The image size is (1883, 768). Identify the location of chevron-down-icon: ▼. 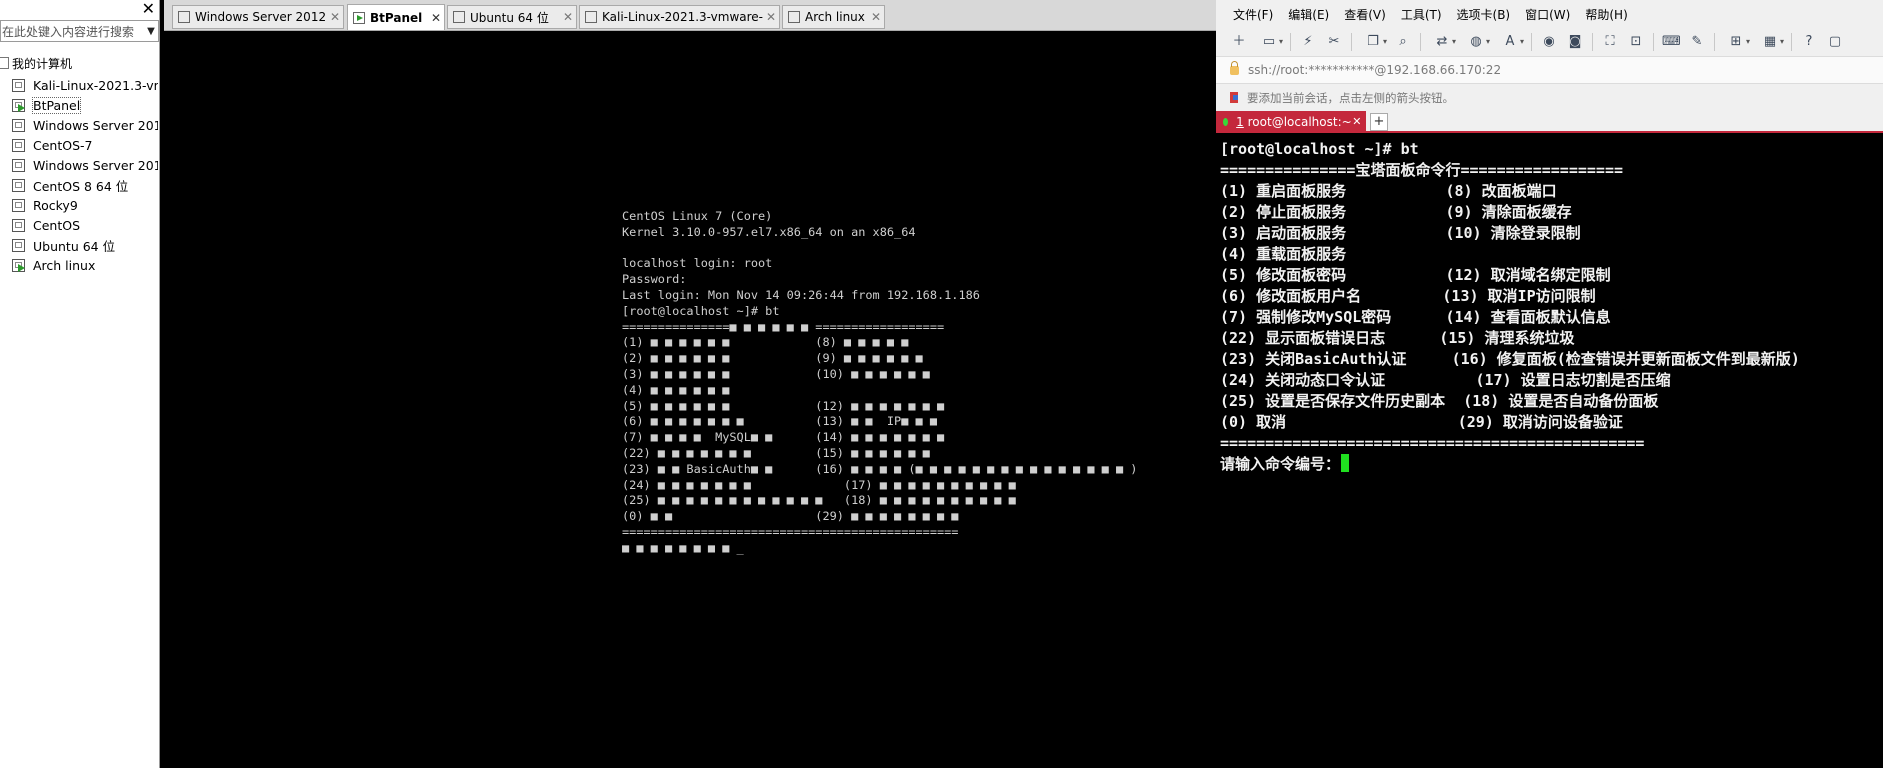
(151, 31).